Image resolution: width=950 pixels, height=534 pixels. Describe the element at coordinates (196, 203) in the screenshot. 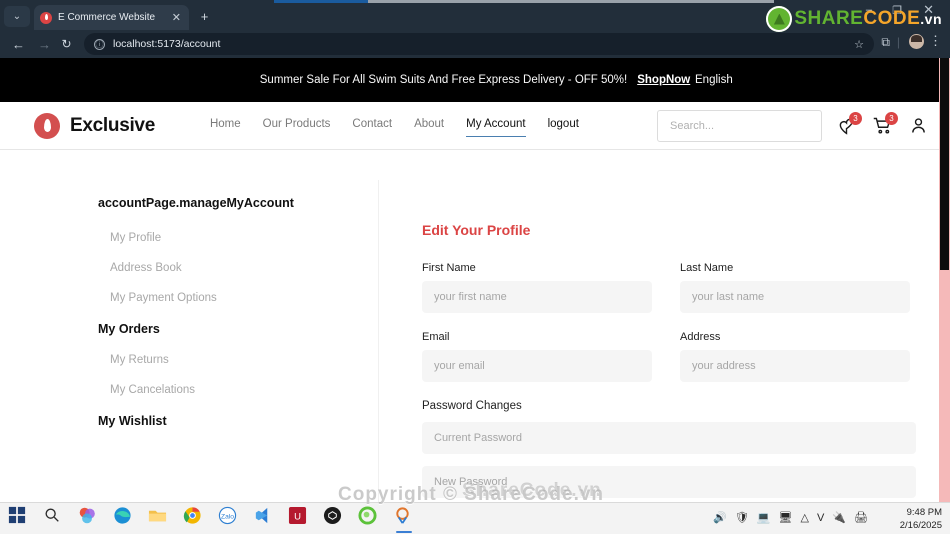

I see `sidebar-heading-manage-account: accountPage.manageMyAccount` at that location.